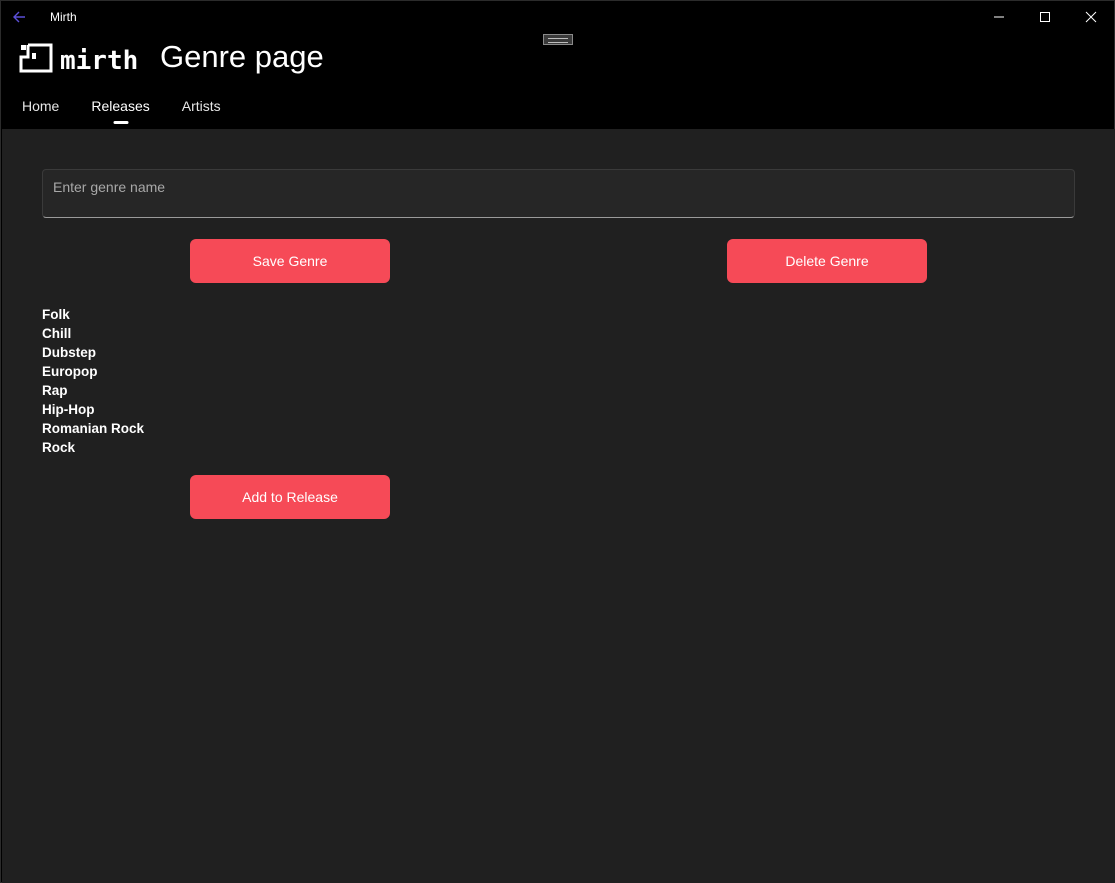 The image size is (1115, 883). I want to click on add-to-release-button: Add to Release, so click(290, 497).